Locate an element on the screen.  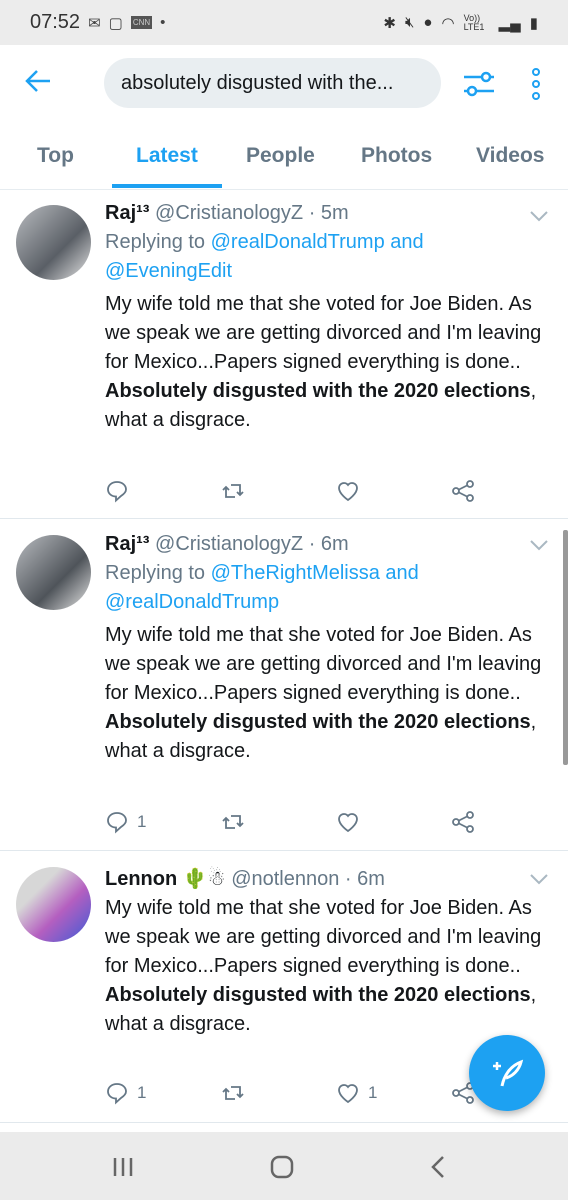
status-time: 07:52 is located at coordinates (55, 22).